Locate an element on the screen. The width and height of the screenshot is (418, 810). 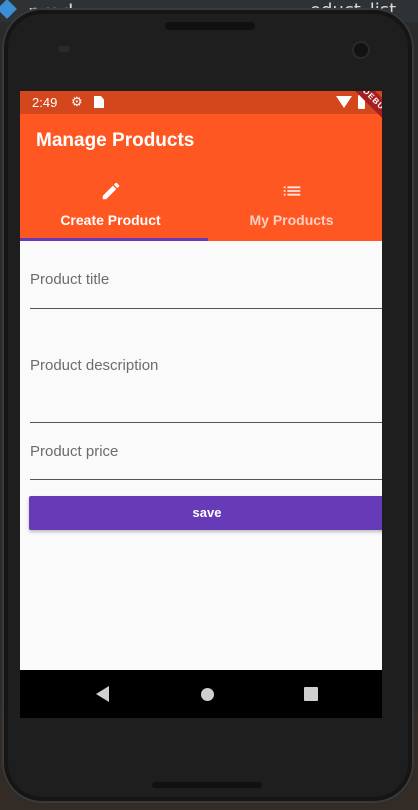
status-time: 2:49 is located at coordinates (45, 102).